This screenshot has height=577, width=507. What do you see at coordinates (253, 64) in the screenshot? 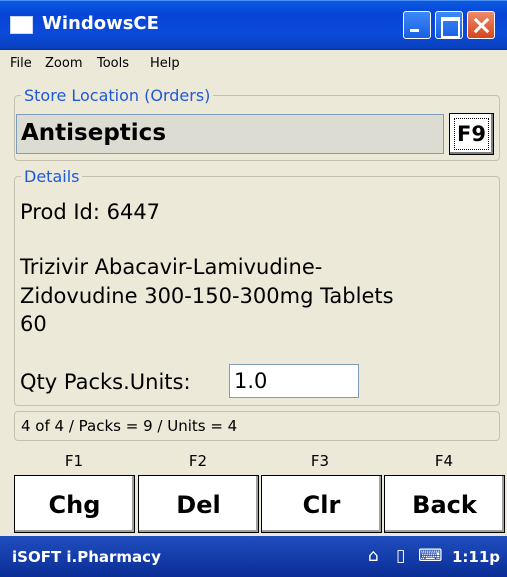
I see `menu-bar: File Zoom Tools Help` at bounding box center [253, 64].